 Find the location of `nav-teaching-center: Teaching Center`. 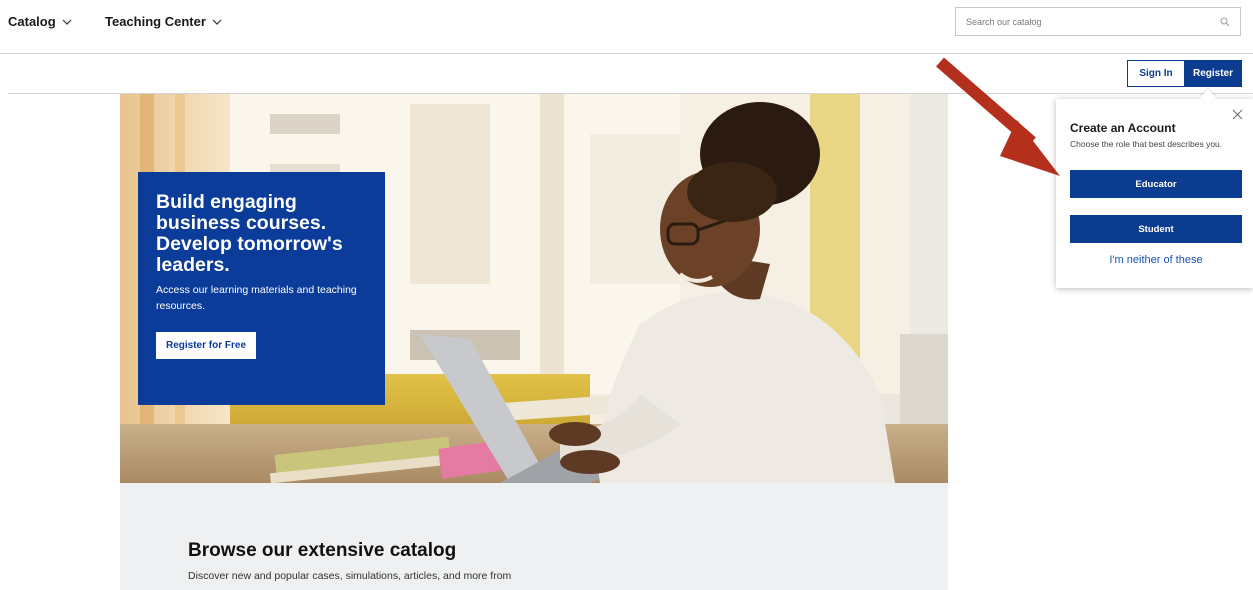

nav-teaching-center: Teaching Center is located at coordinates (163, 21).